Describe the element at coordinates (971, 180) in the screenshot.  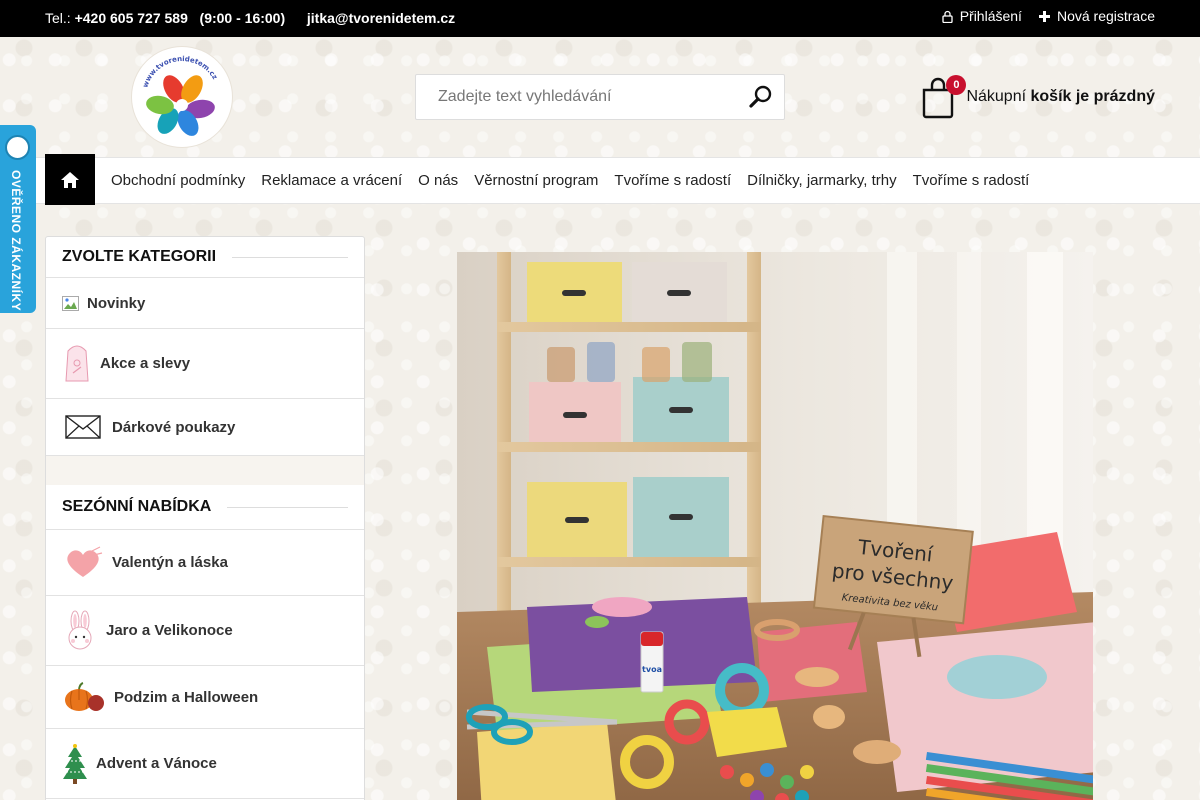
I see `nav-item-creating-2: Tvoříme s radostí` at that location.